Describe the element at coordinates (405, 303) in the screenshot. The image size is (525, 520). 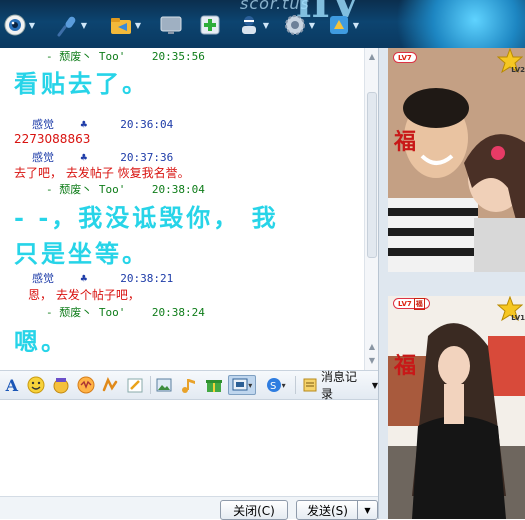
I see `level-badge-label: LV7` at that location.